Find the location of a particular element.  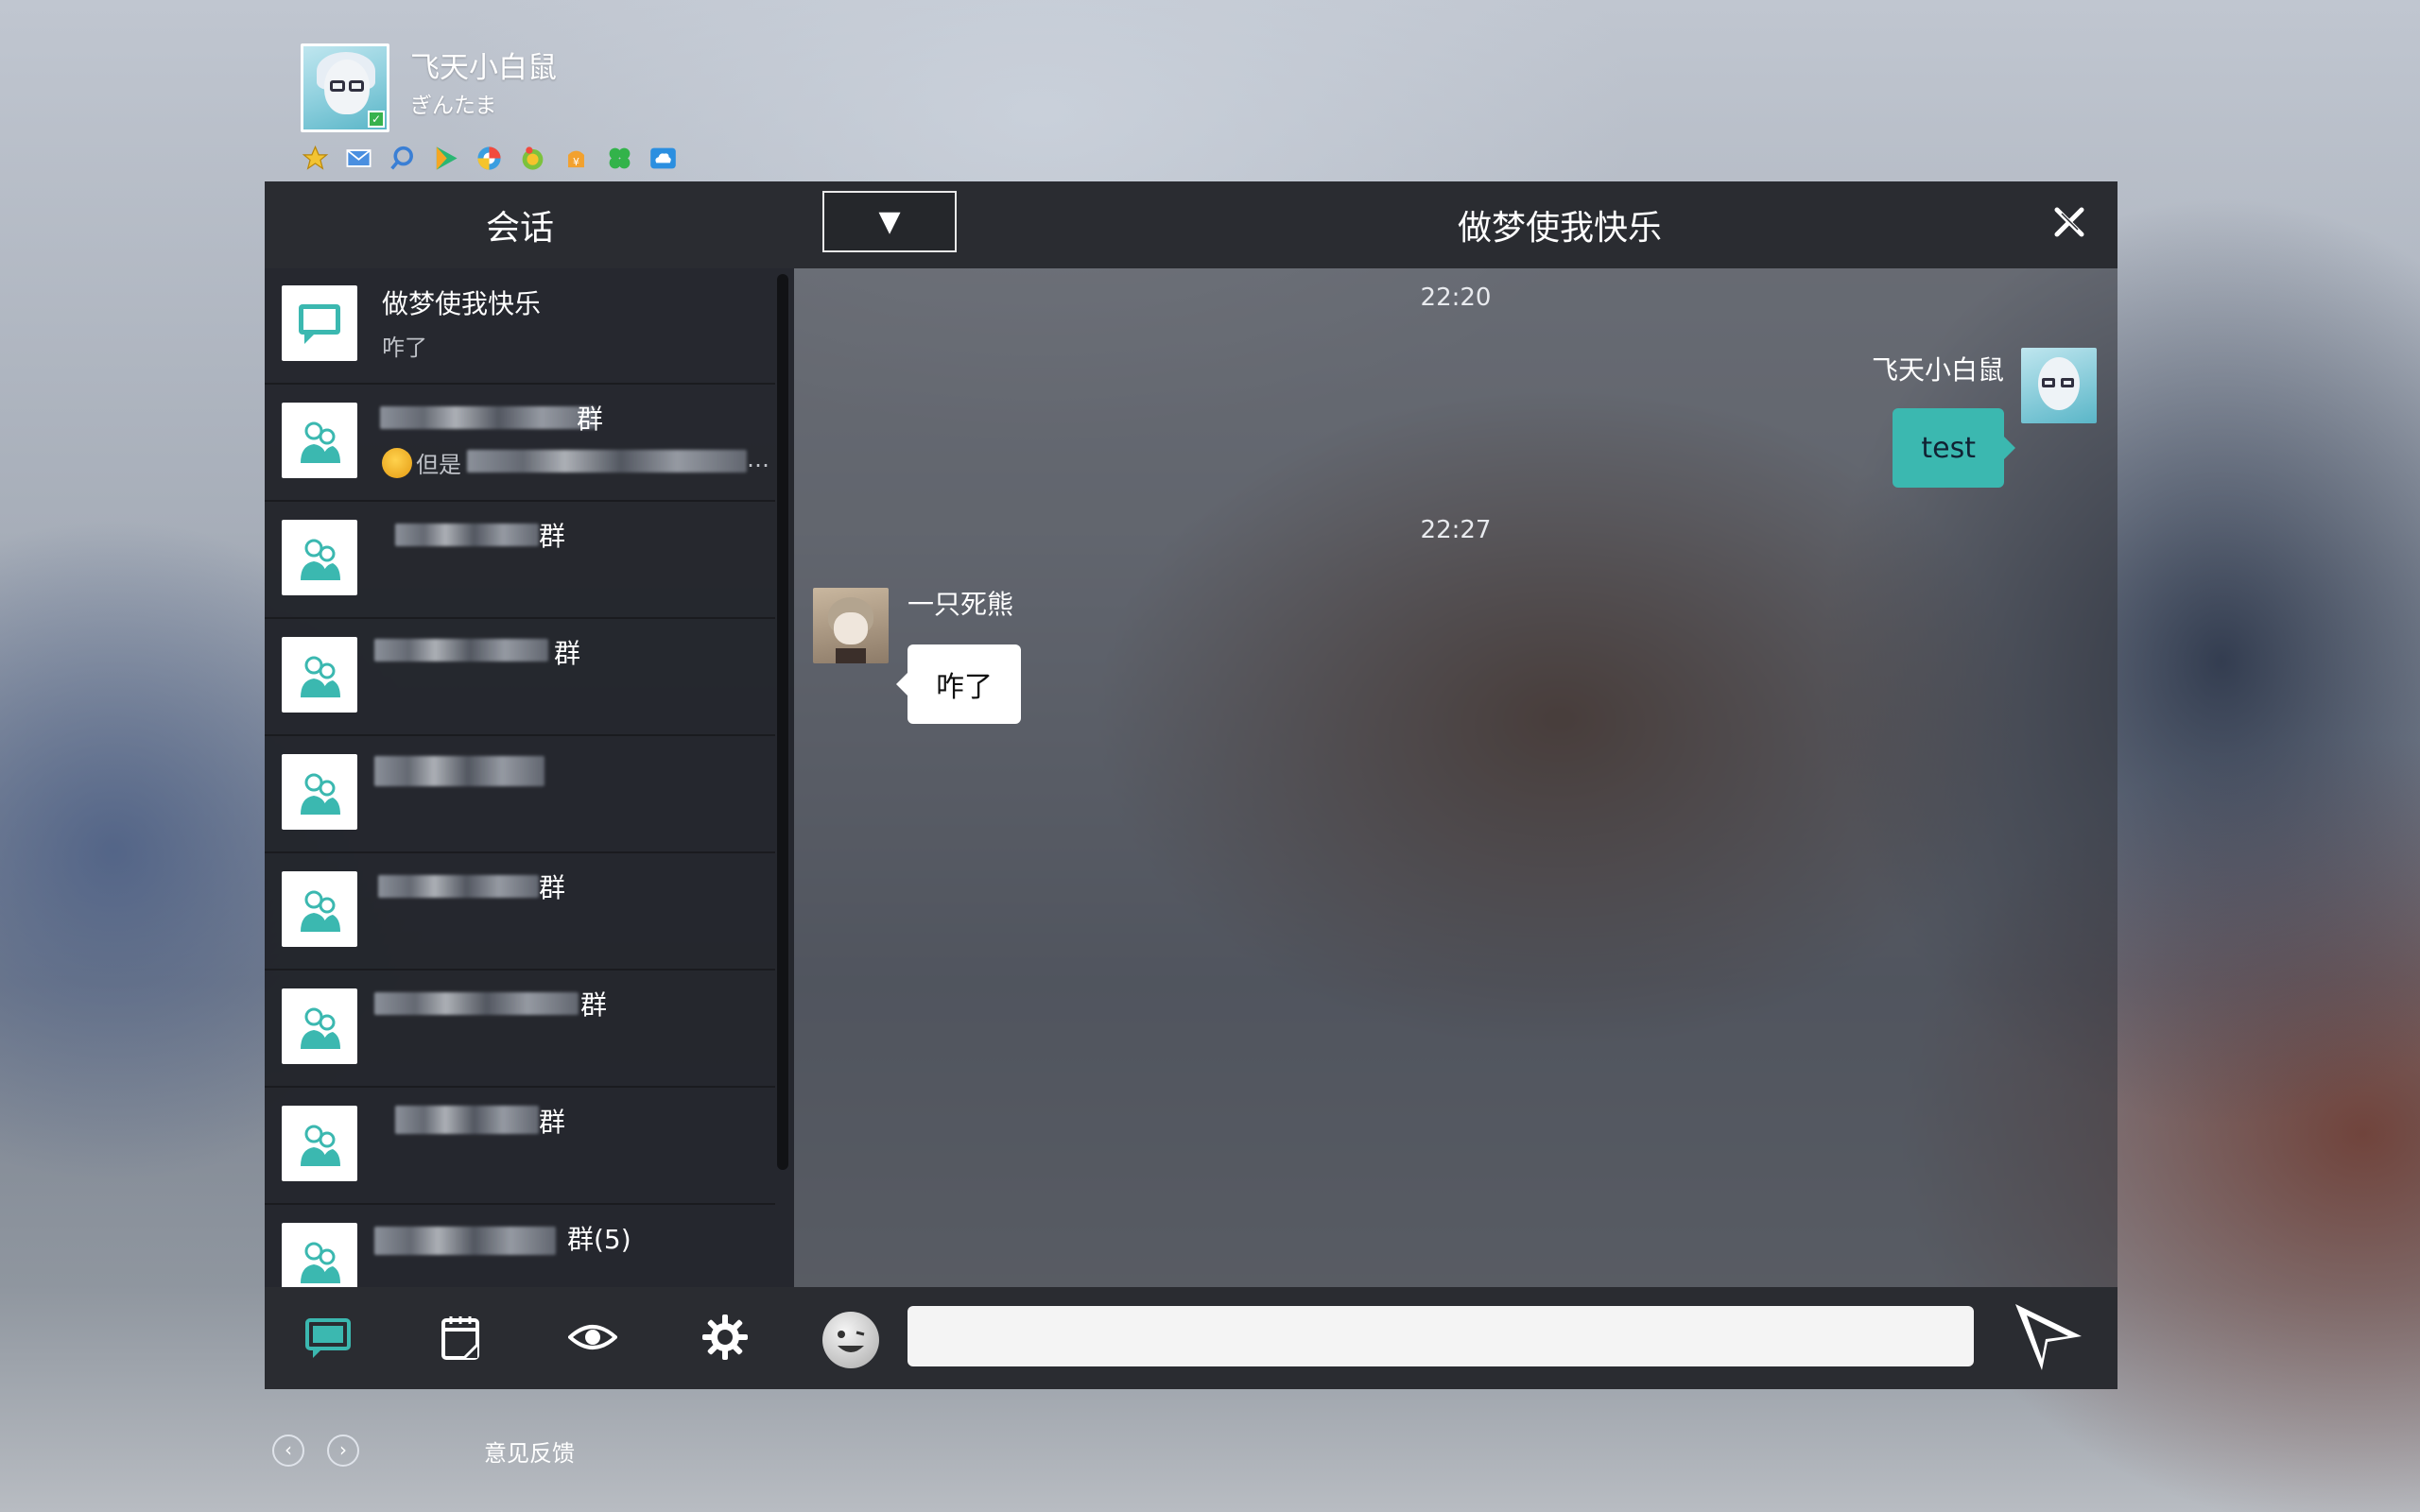

tab-sessions: 会话 is located at coordinates (520, 224).